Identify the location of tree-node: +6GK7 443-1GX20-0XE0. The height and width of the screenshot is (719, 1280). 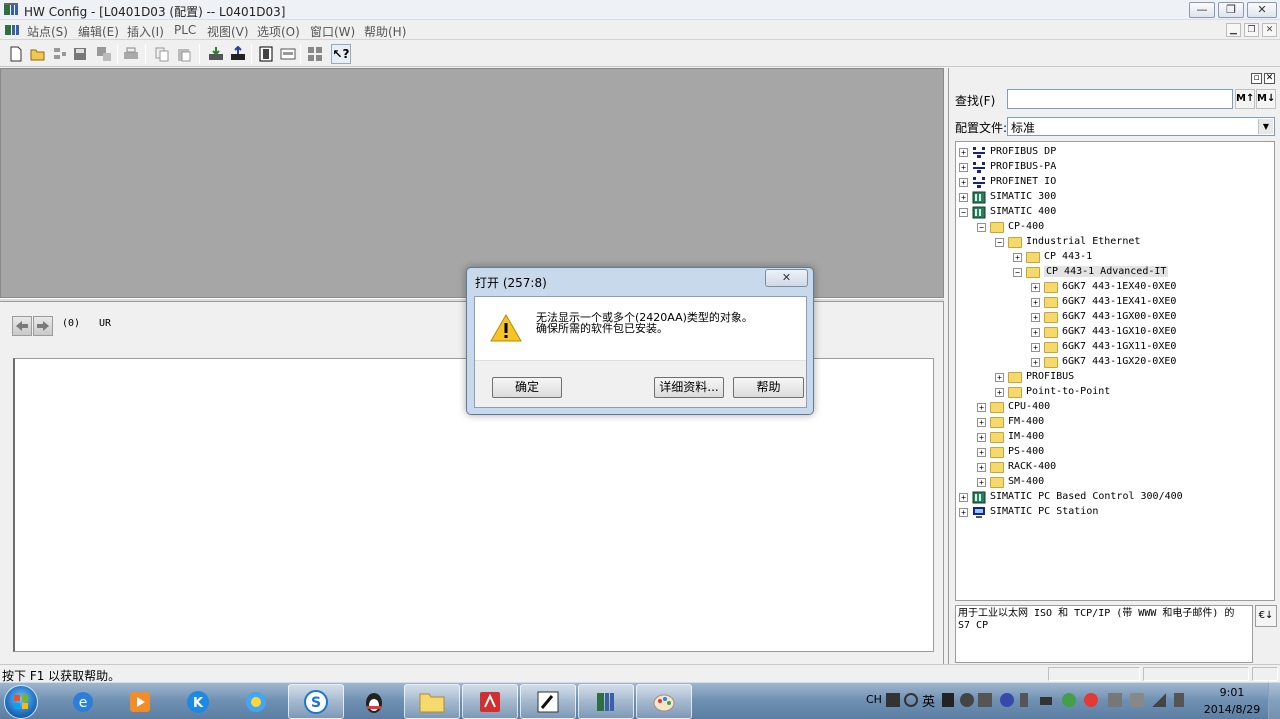
(1152, 362).